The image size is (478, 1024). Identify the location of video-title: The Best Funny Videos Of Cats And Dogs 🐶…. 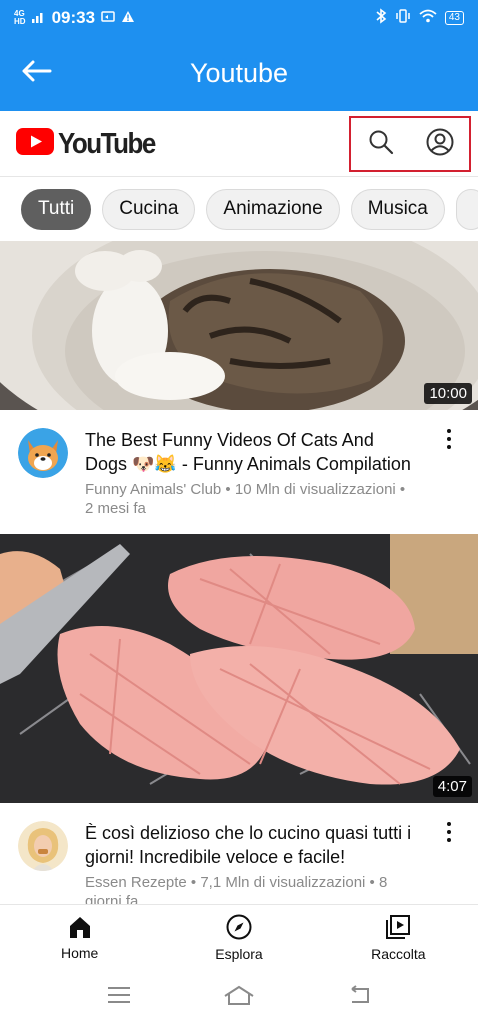
(250, 452).